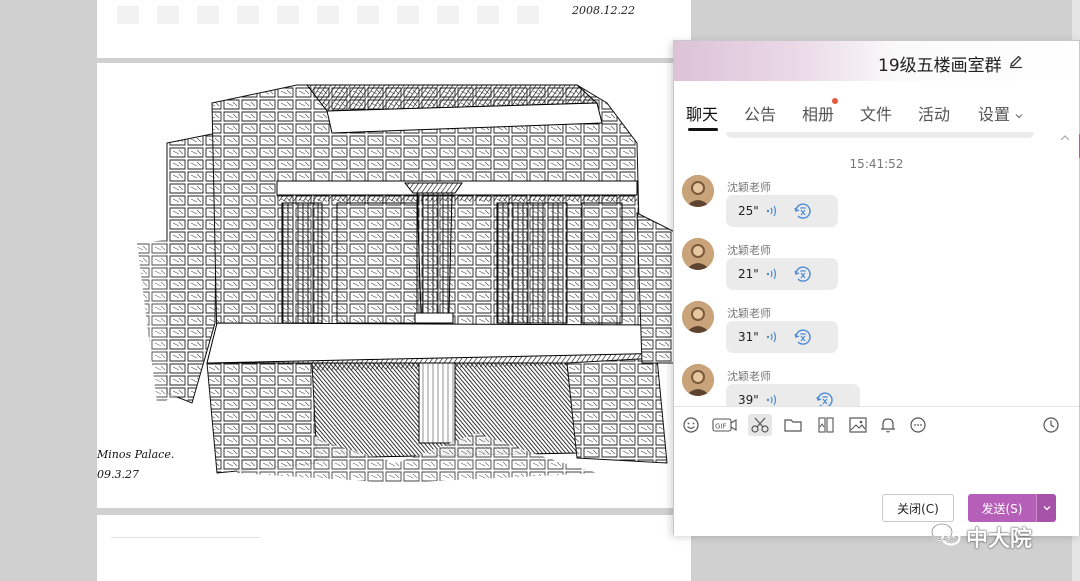 This screenshot has width=1080, height=581. I want to click on tab-activity: 活动, so click(934, 113).